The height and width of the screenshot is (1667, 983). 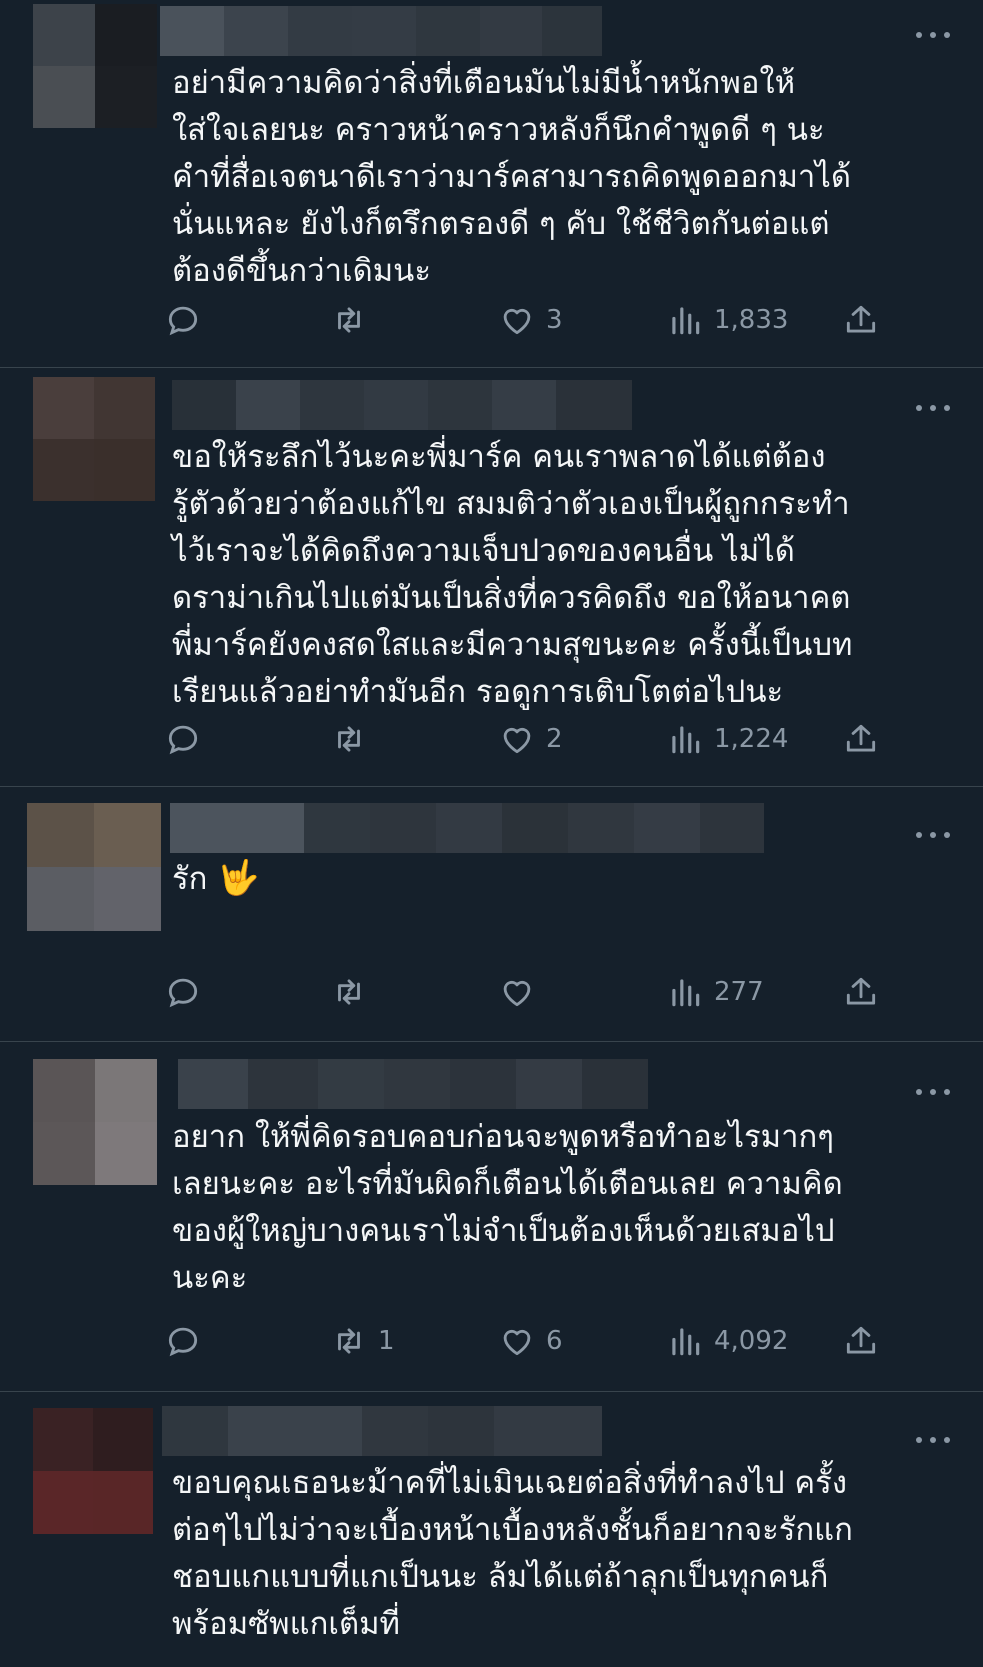 I want to click on post-text: รัก 🤟, so click(x=562, y=879).